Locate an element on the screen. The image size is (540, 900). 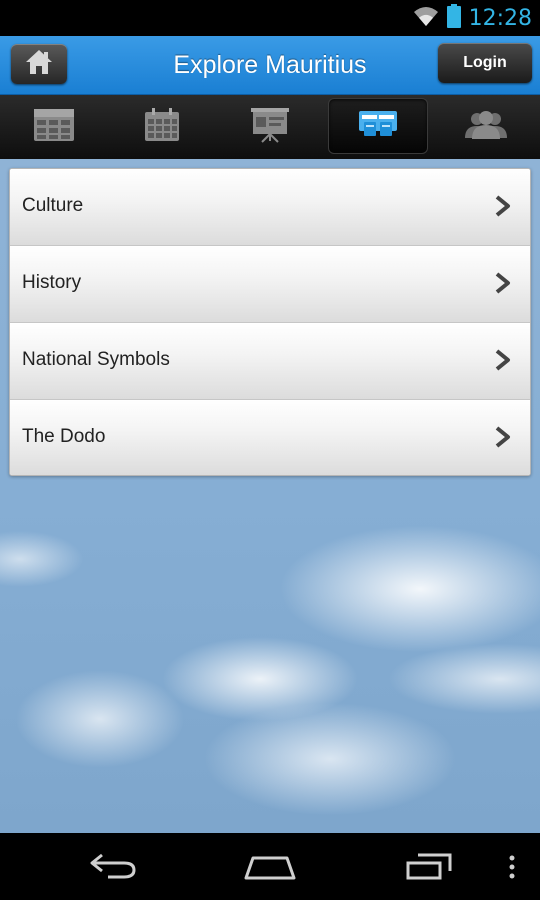
system-nav-bar is located at coordinates (270, 866).